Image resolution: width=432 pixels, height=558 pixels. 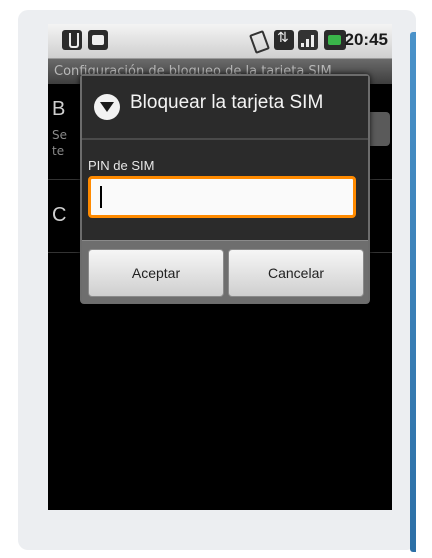 I want to click on cancel-button: Cancelar, so click(x=296, y=273).